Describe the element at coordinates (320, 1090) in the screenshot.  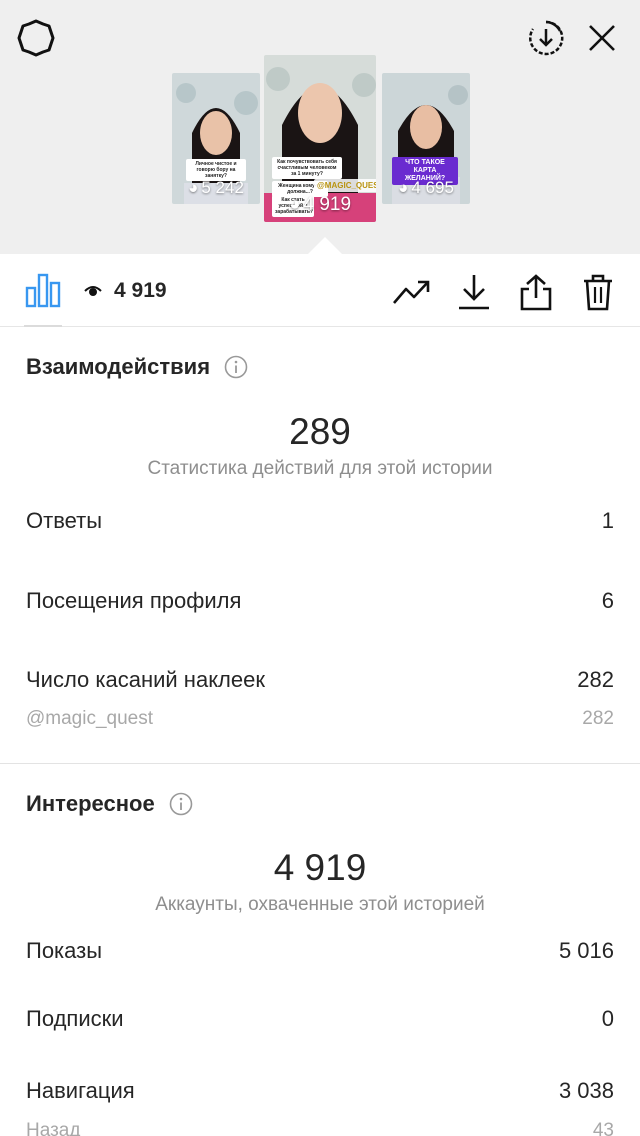
I see `stat-row-navigation: Навигация 3 038` at that location.